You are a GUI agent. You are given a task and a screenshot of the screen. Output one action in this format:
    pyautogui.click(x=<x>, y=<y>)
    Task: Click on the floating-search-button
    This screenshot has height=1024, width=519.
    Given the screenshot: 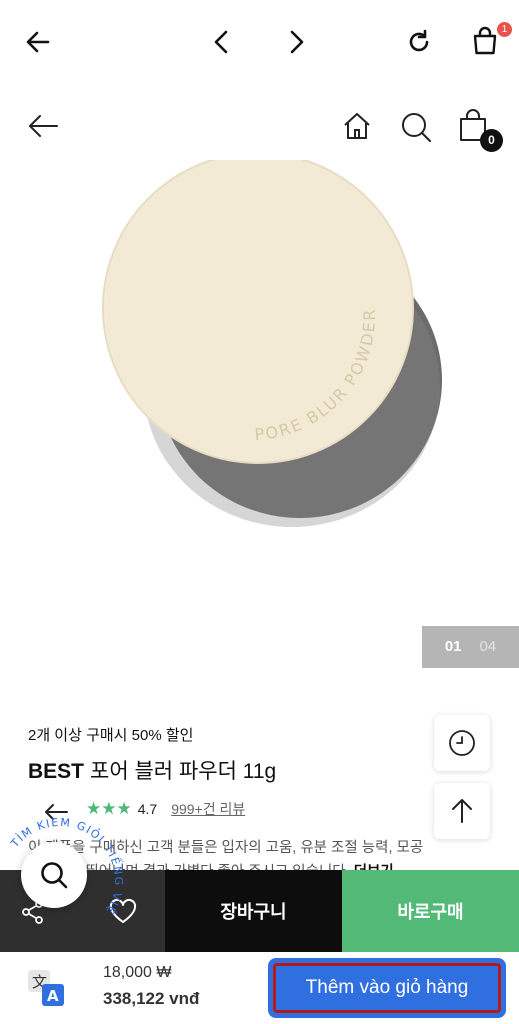 What is the action you would take?
    pyautogui.click(x=54, y=875)
    